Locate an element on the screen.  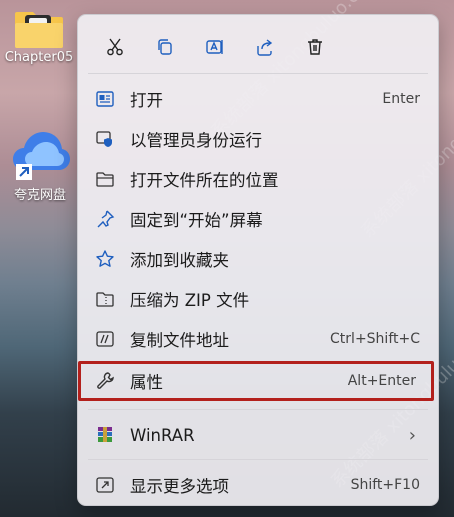
desktop-folder: Chapter05 is located at coordinates (39, 35).